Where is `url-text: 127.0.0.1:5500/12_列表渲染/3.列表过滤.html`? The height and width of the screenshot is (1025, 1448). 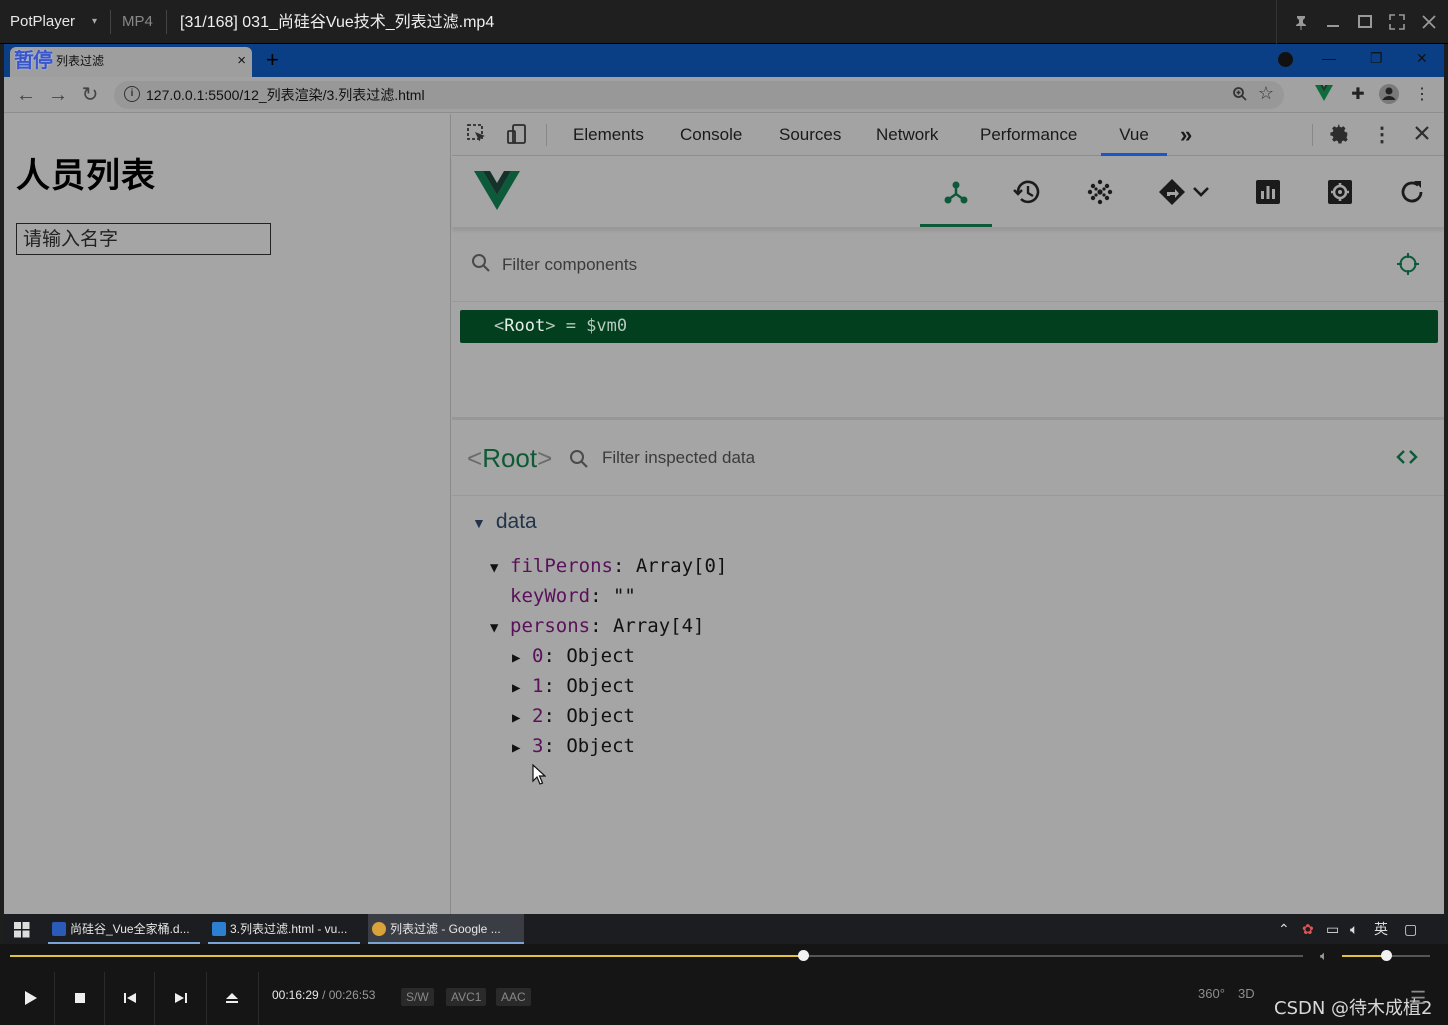 url-text: 127.0.0.1:5500/12_列表渲染/3.列表过滤.html is located at coordinates (285, 95).